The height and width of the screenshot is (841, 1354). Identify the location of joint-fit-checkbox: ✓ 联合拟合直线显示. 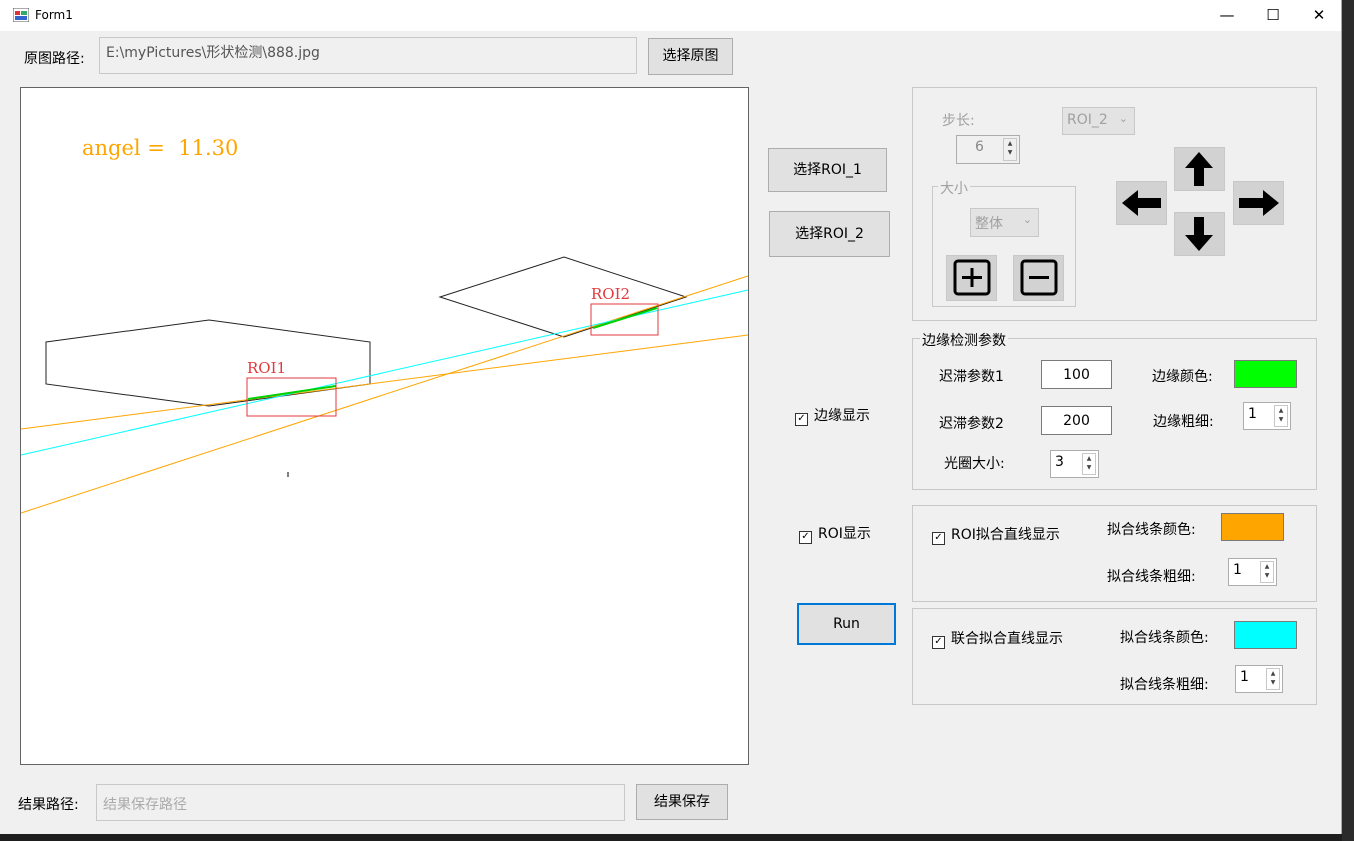
(997, 638).